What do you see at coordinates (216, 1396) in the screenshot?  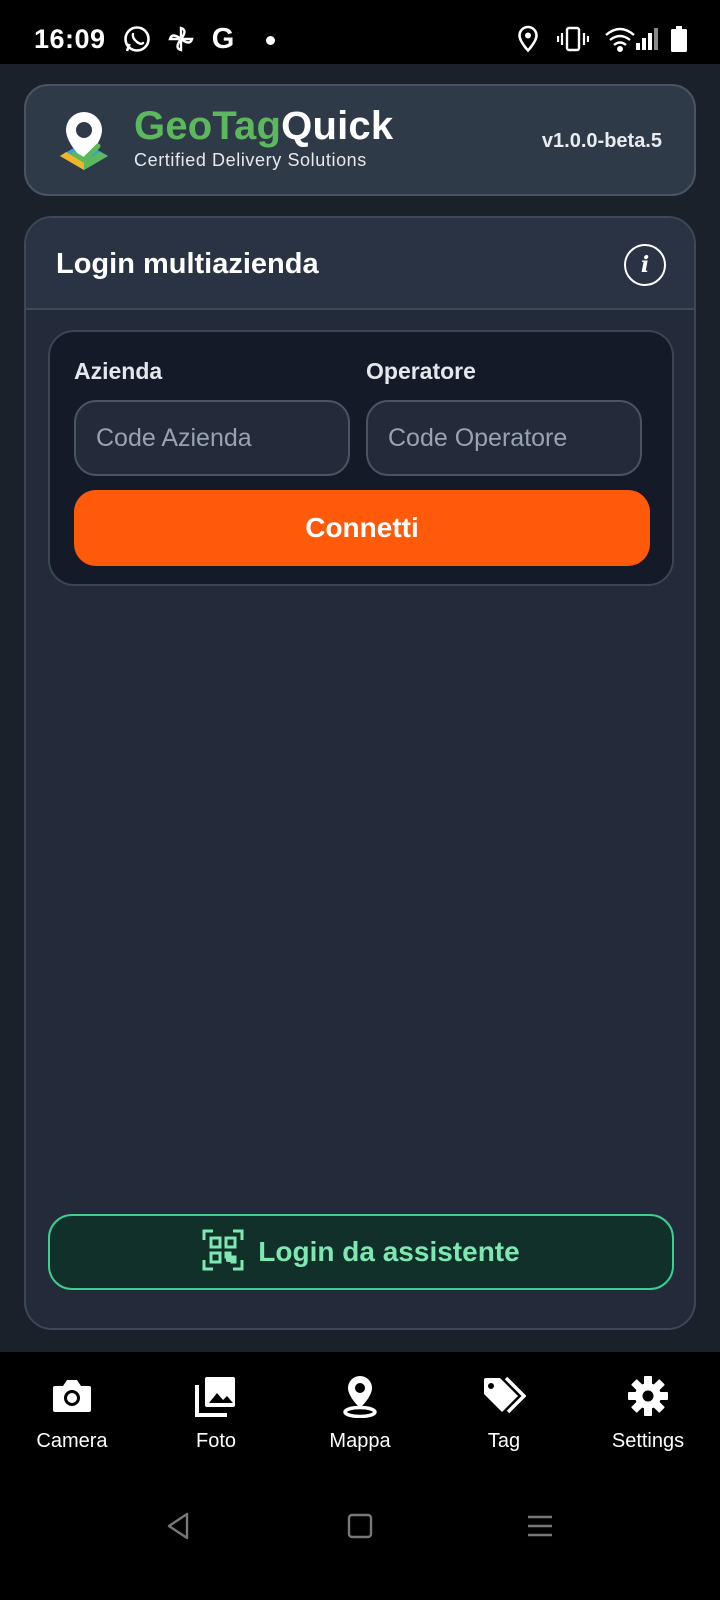 I see `photo-library-icon` at bounding box center [216, 1396].